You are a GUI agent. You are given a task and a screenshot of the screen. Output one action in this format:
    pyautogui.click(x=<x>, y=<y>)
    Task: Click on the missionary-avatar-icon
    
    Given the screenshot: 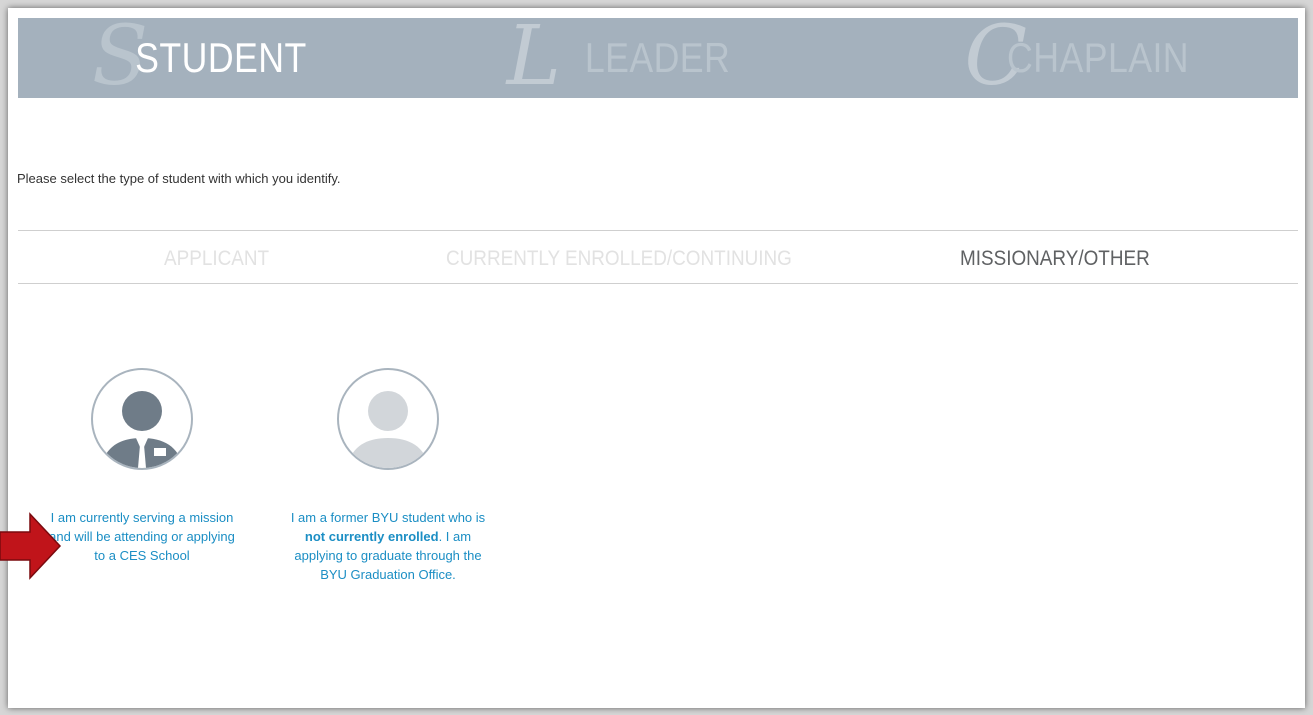 What is the action you would take?
    pyautogui.click(x=142, y=419)
    